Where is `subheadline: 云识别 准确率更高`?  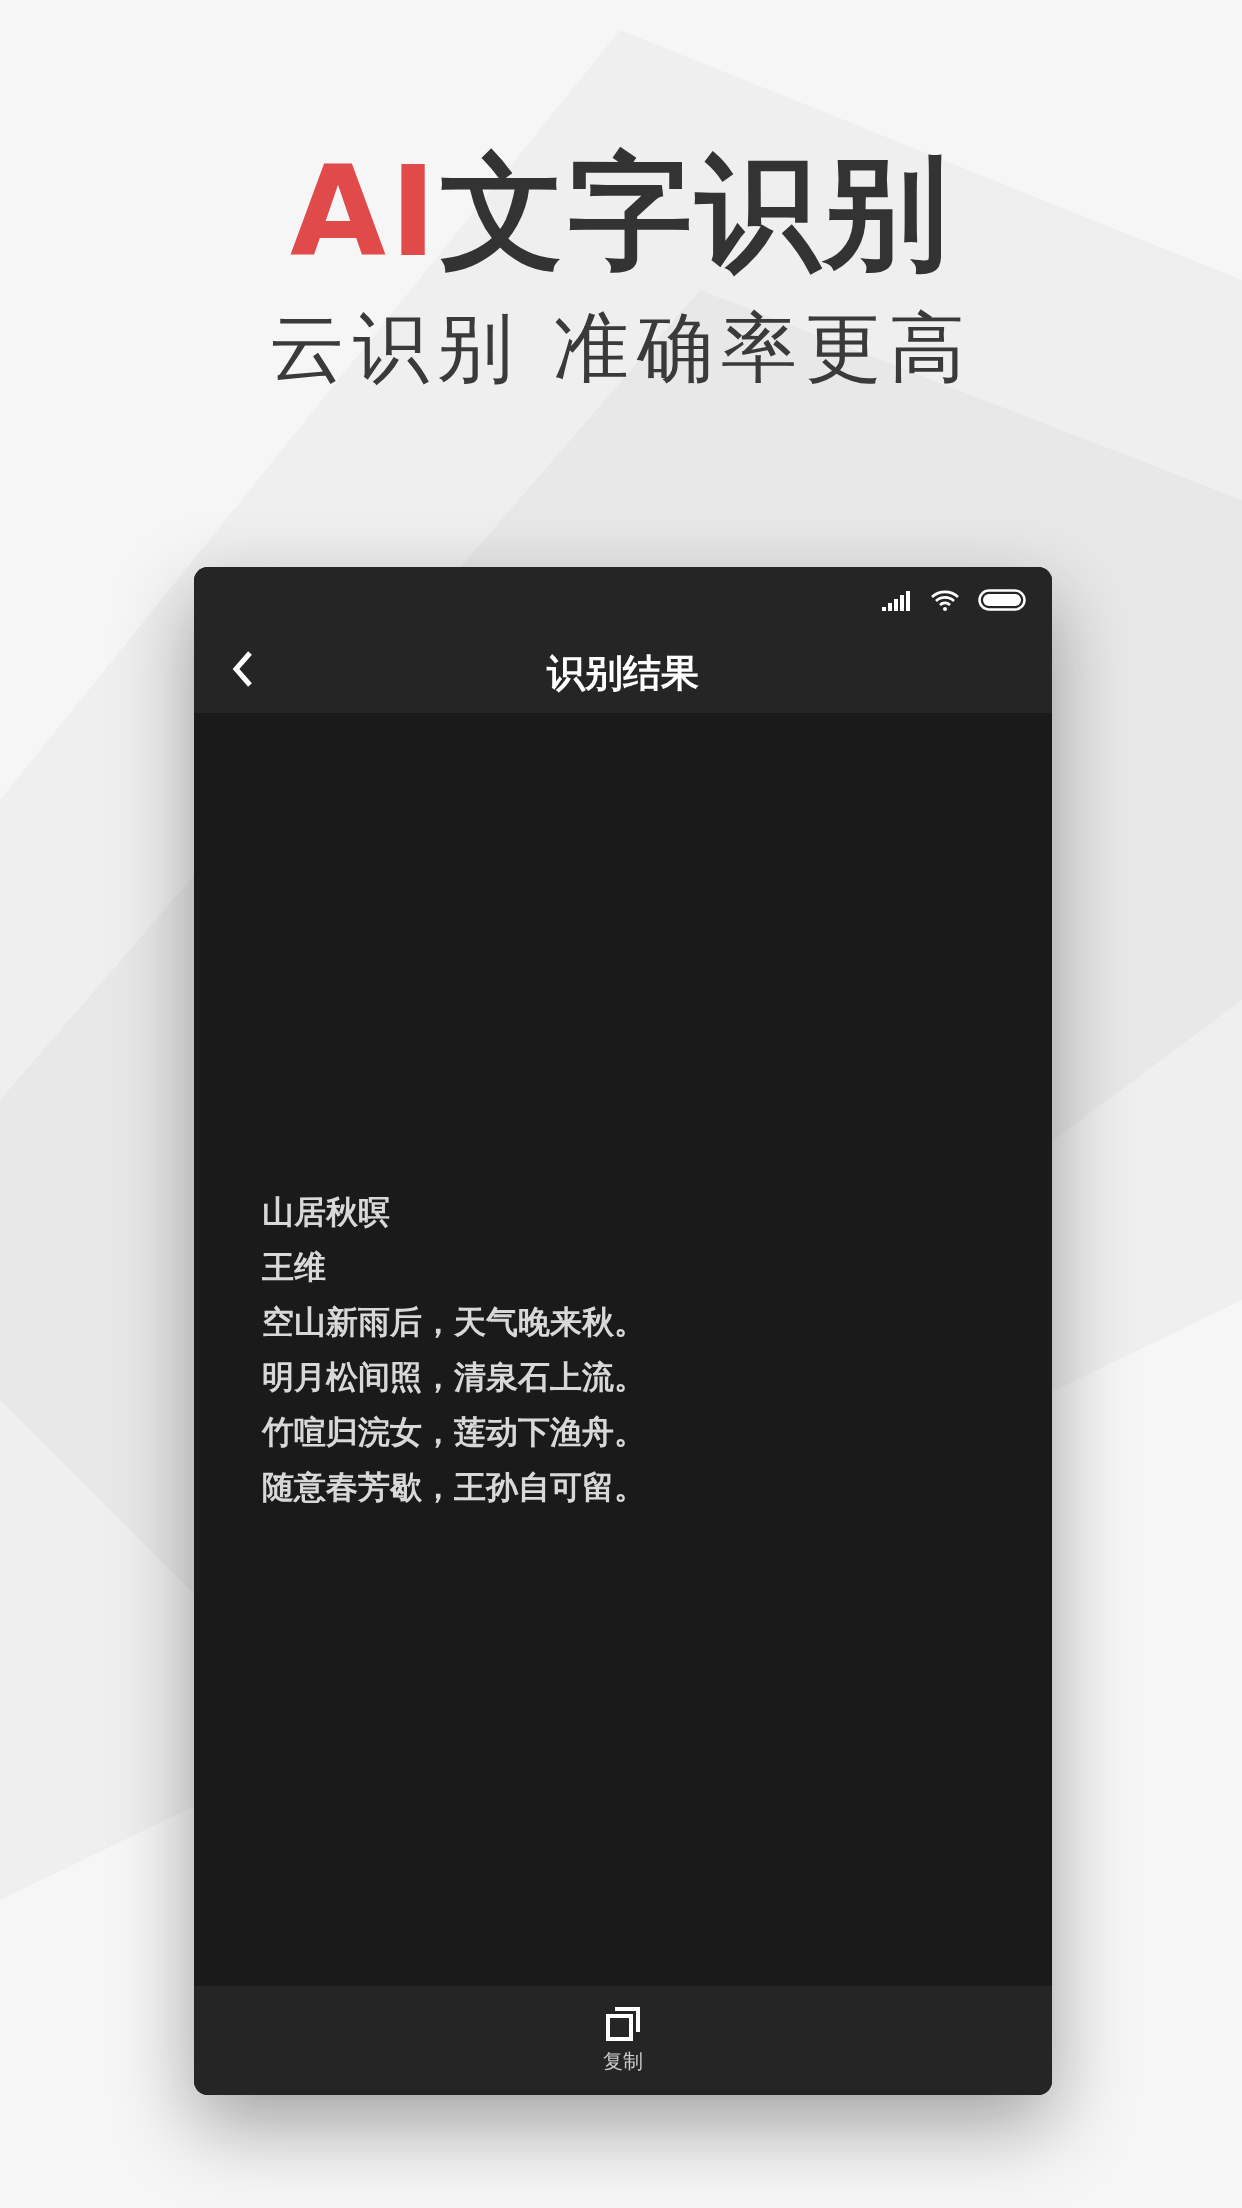 subheadline: 云识别 准确率更高 is located at coordinates (621, 348).